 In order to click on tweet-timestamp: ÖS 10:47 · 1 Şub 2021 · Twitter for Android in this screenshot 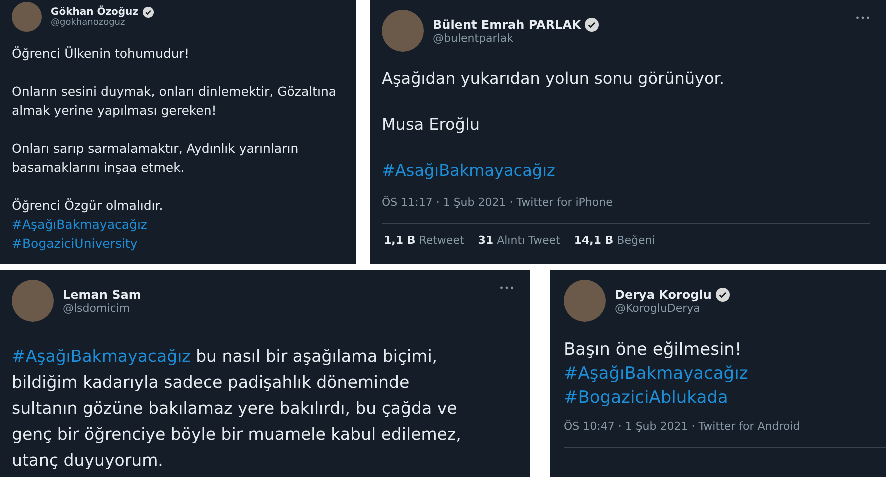, I will do `click(683, 426)`.